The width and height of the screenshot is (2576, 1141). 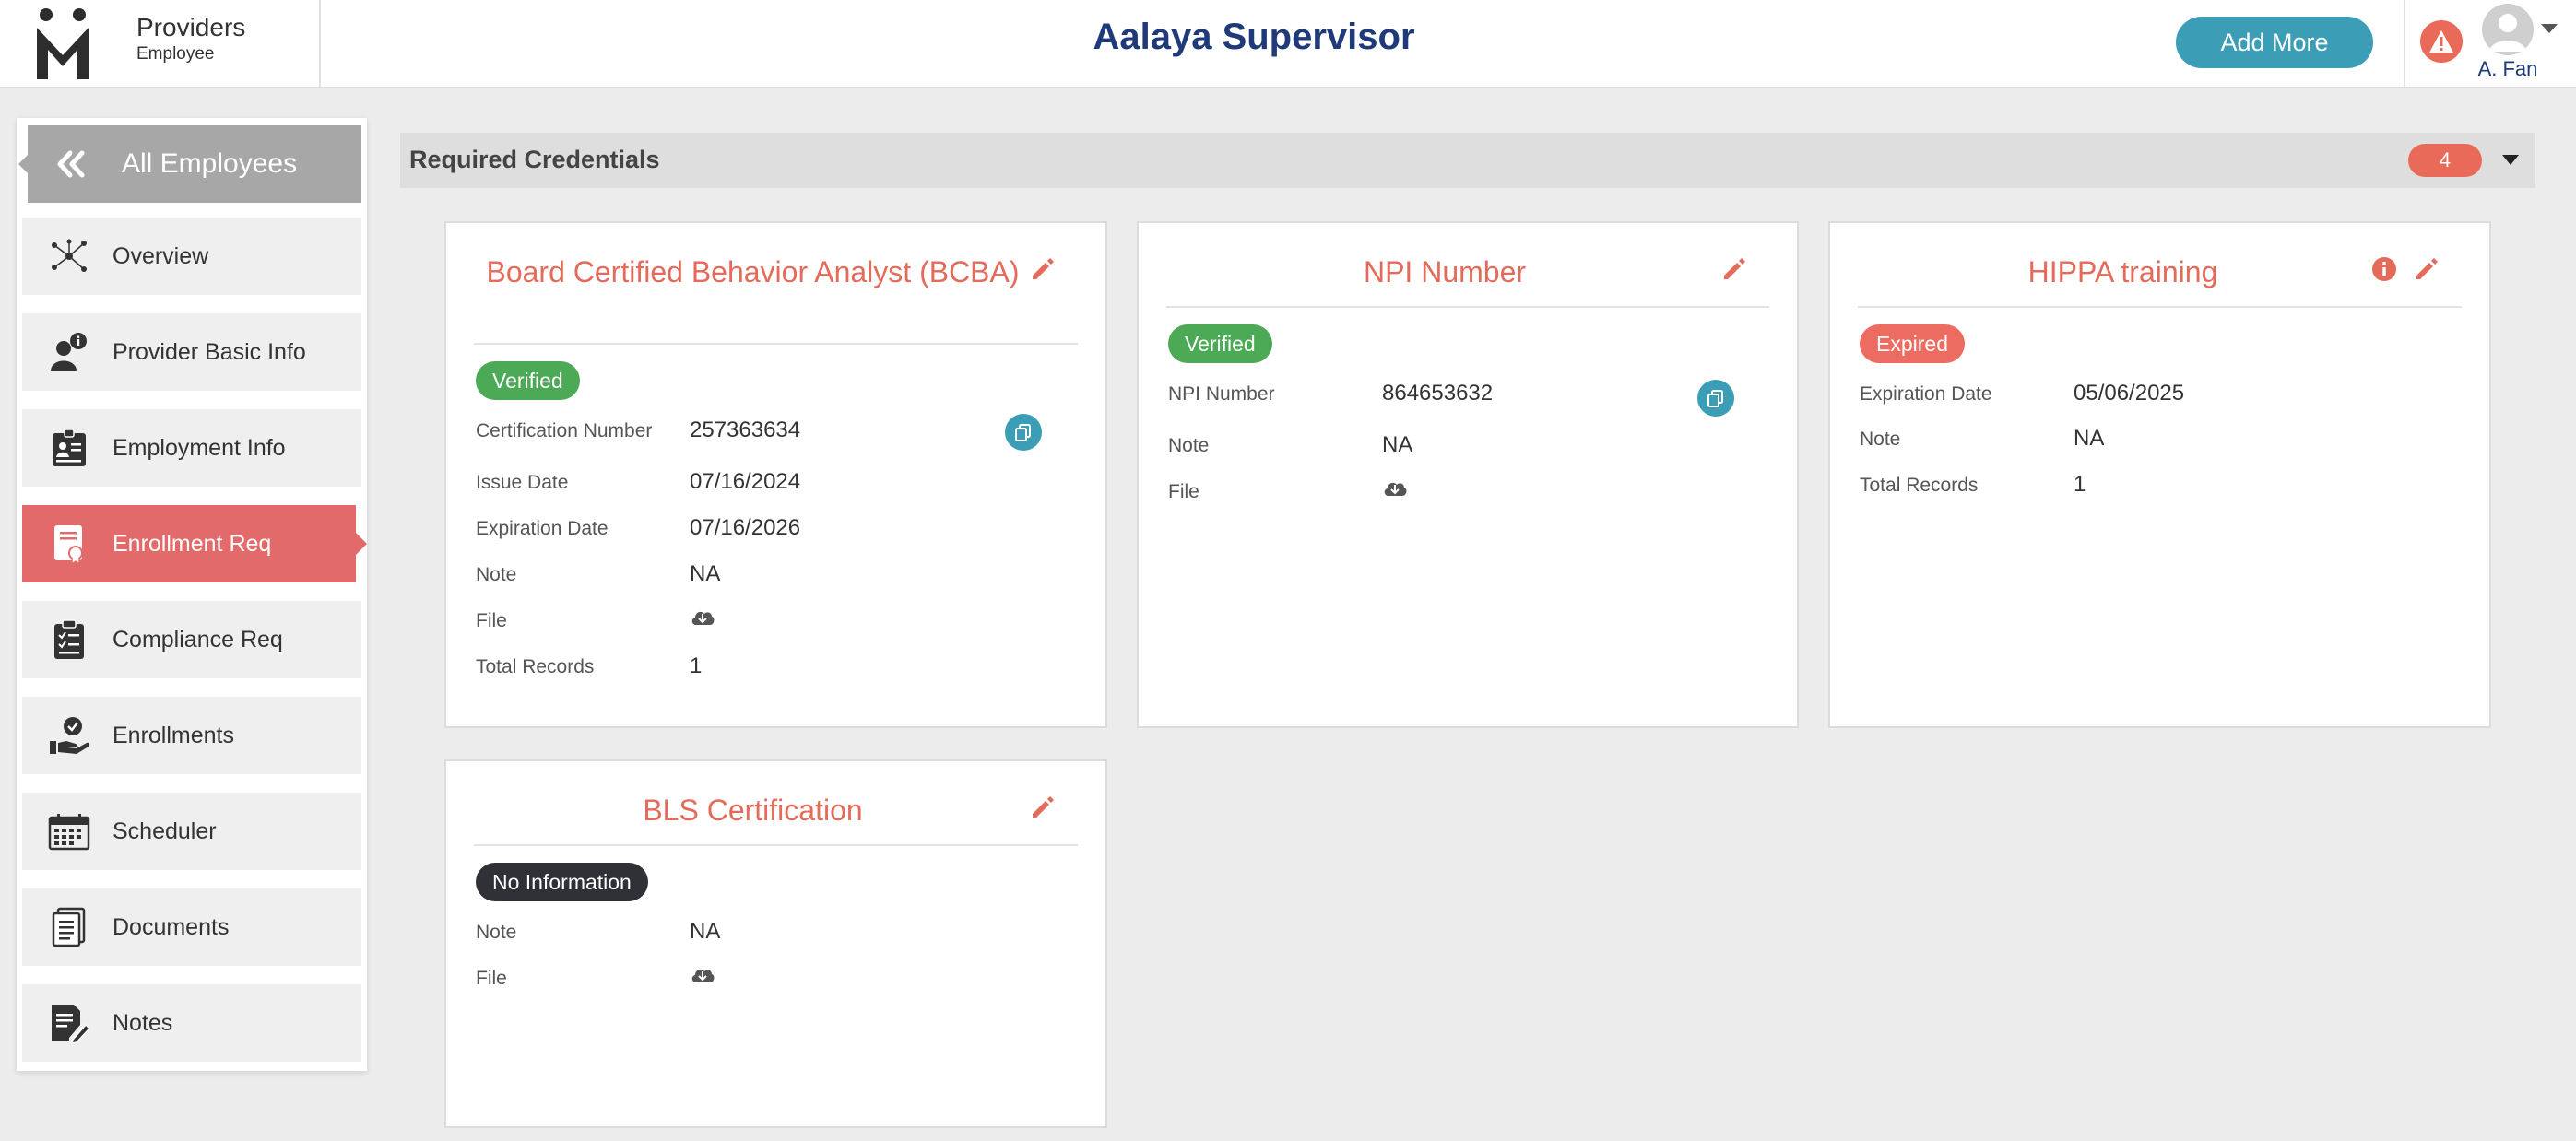 What do you see at coordinates (534, 159) in the screenshot?
I see `section-title: Required Credentials` at bounding box center [534, 159].